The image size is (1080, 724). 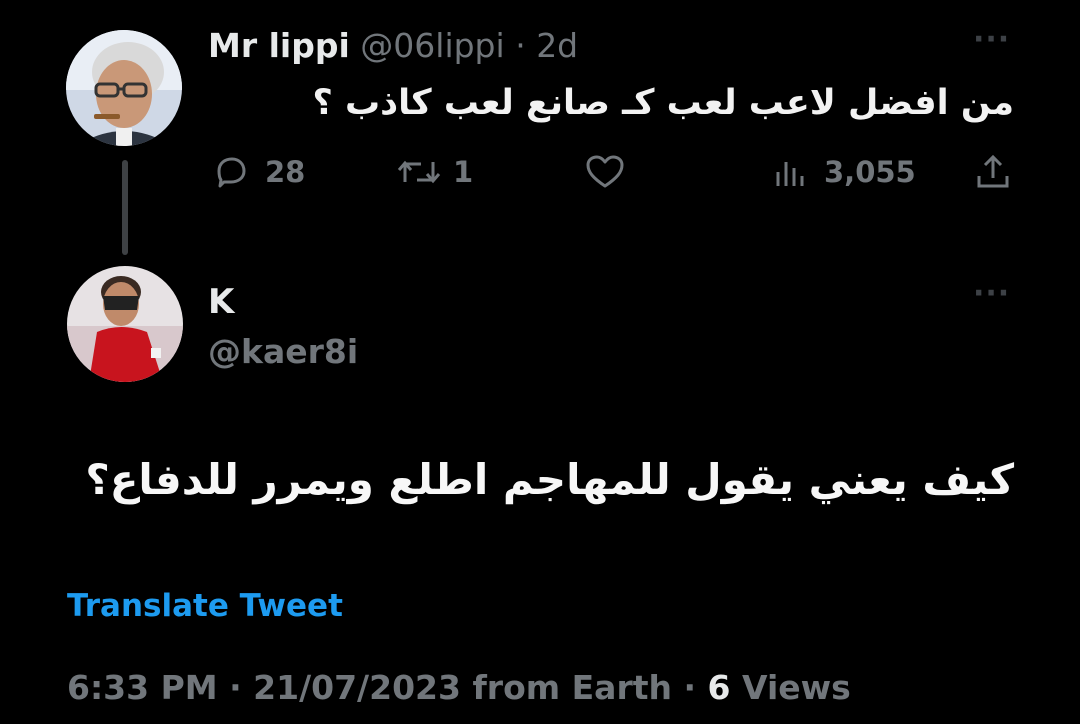 I want to click on parent-handle: @06lippi, so click(x=432, y=45).